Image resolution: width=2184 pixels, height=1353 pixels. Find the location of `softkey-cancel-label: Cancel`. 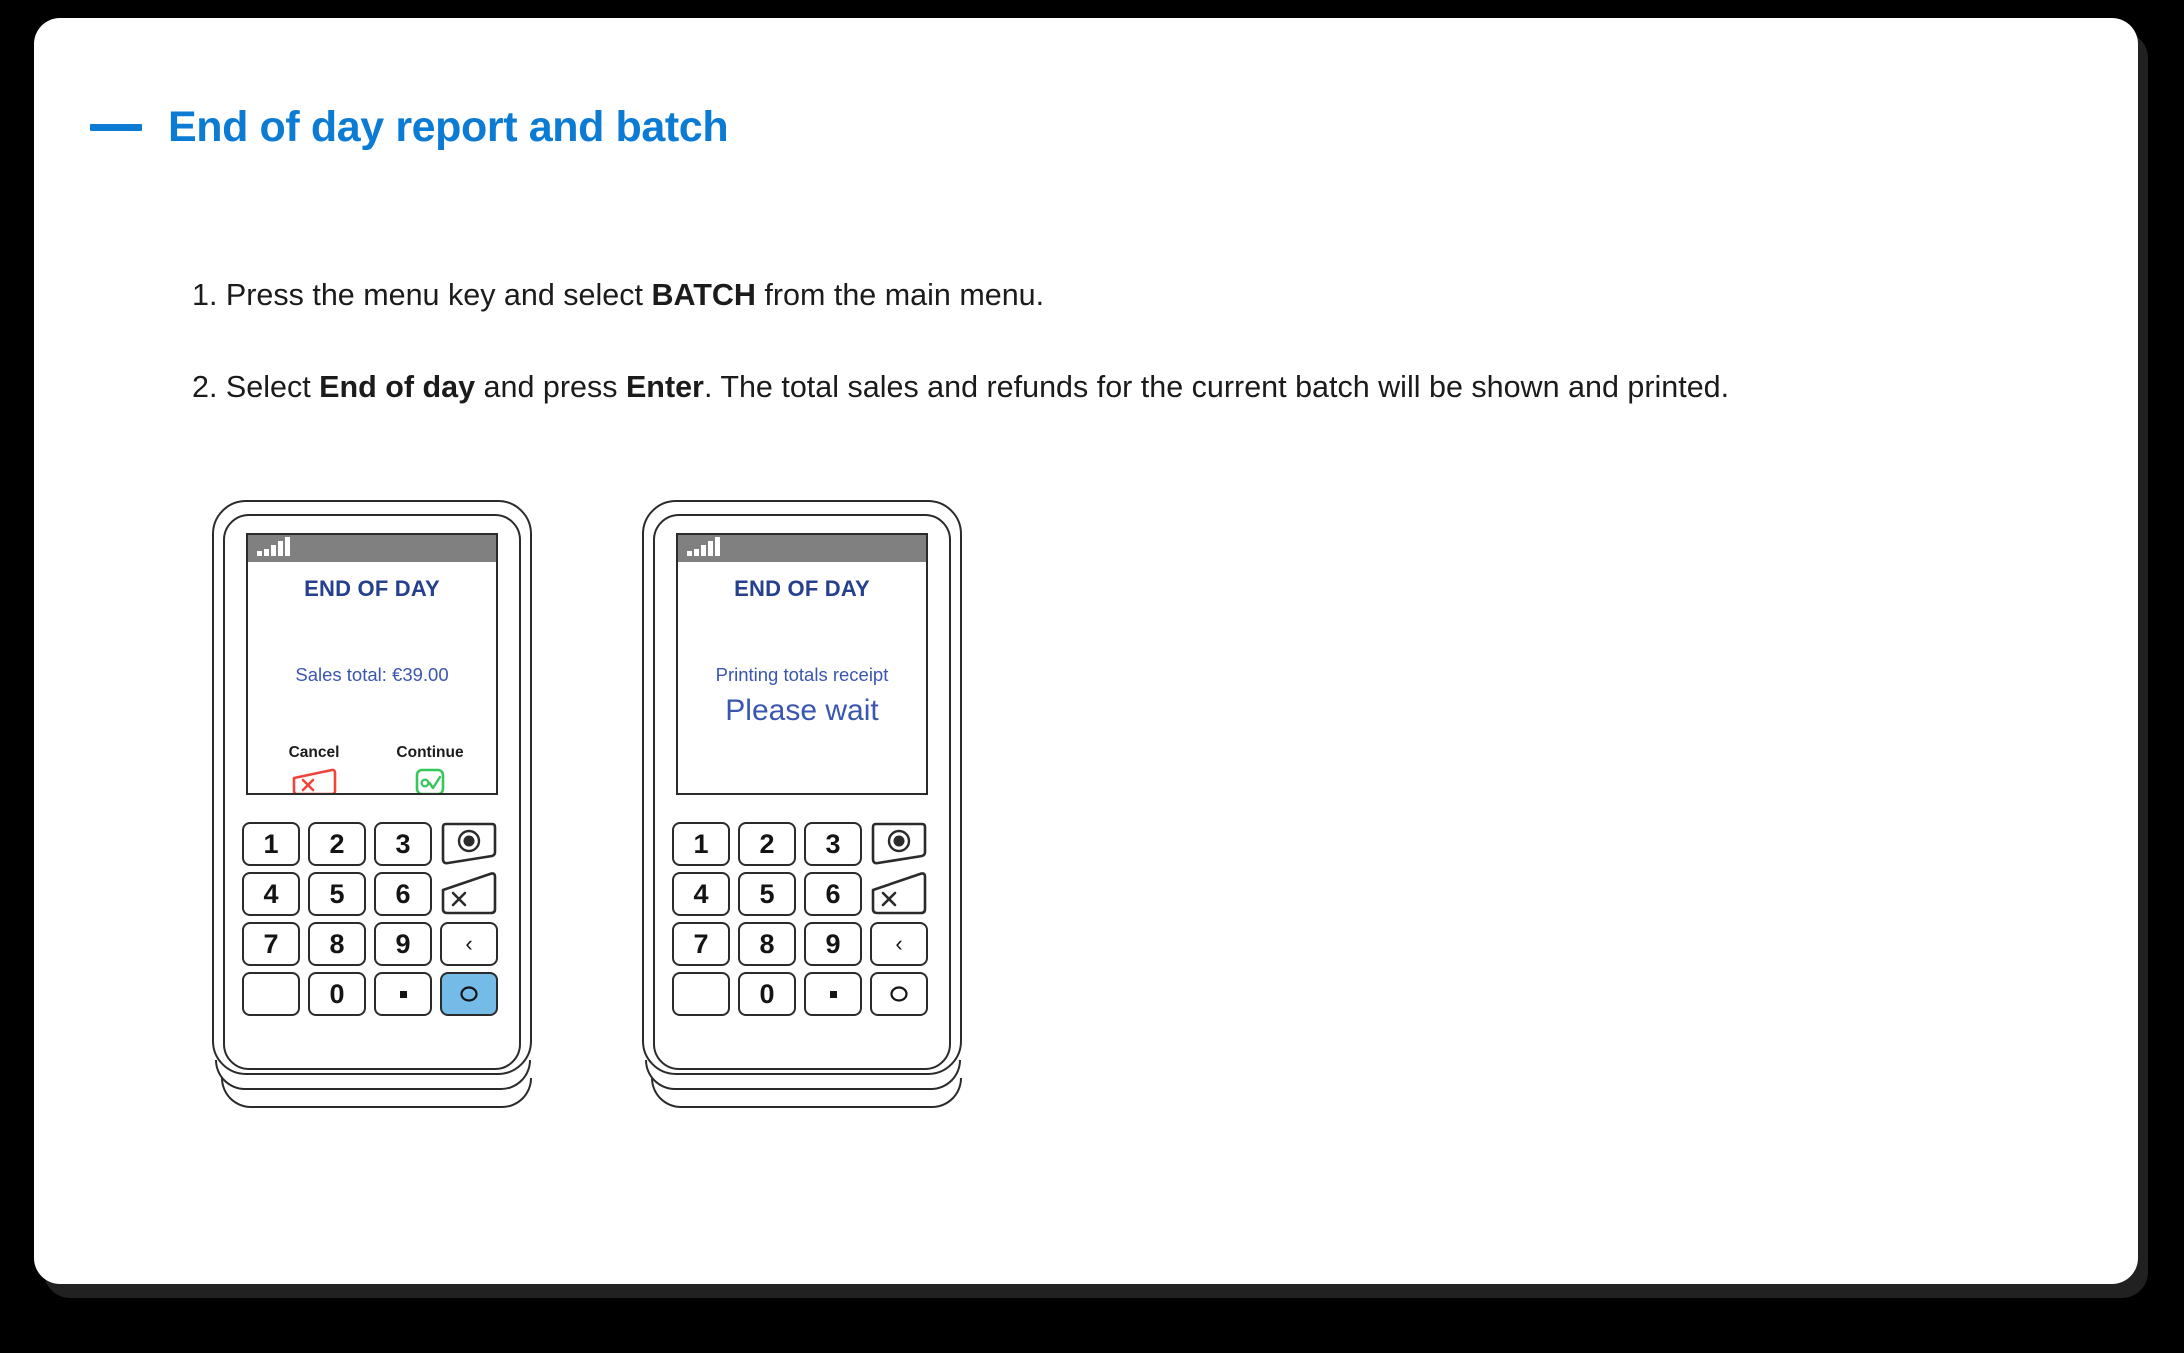

softkey-cancel-label: Cancel is located at coordinates (314, 752).